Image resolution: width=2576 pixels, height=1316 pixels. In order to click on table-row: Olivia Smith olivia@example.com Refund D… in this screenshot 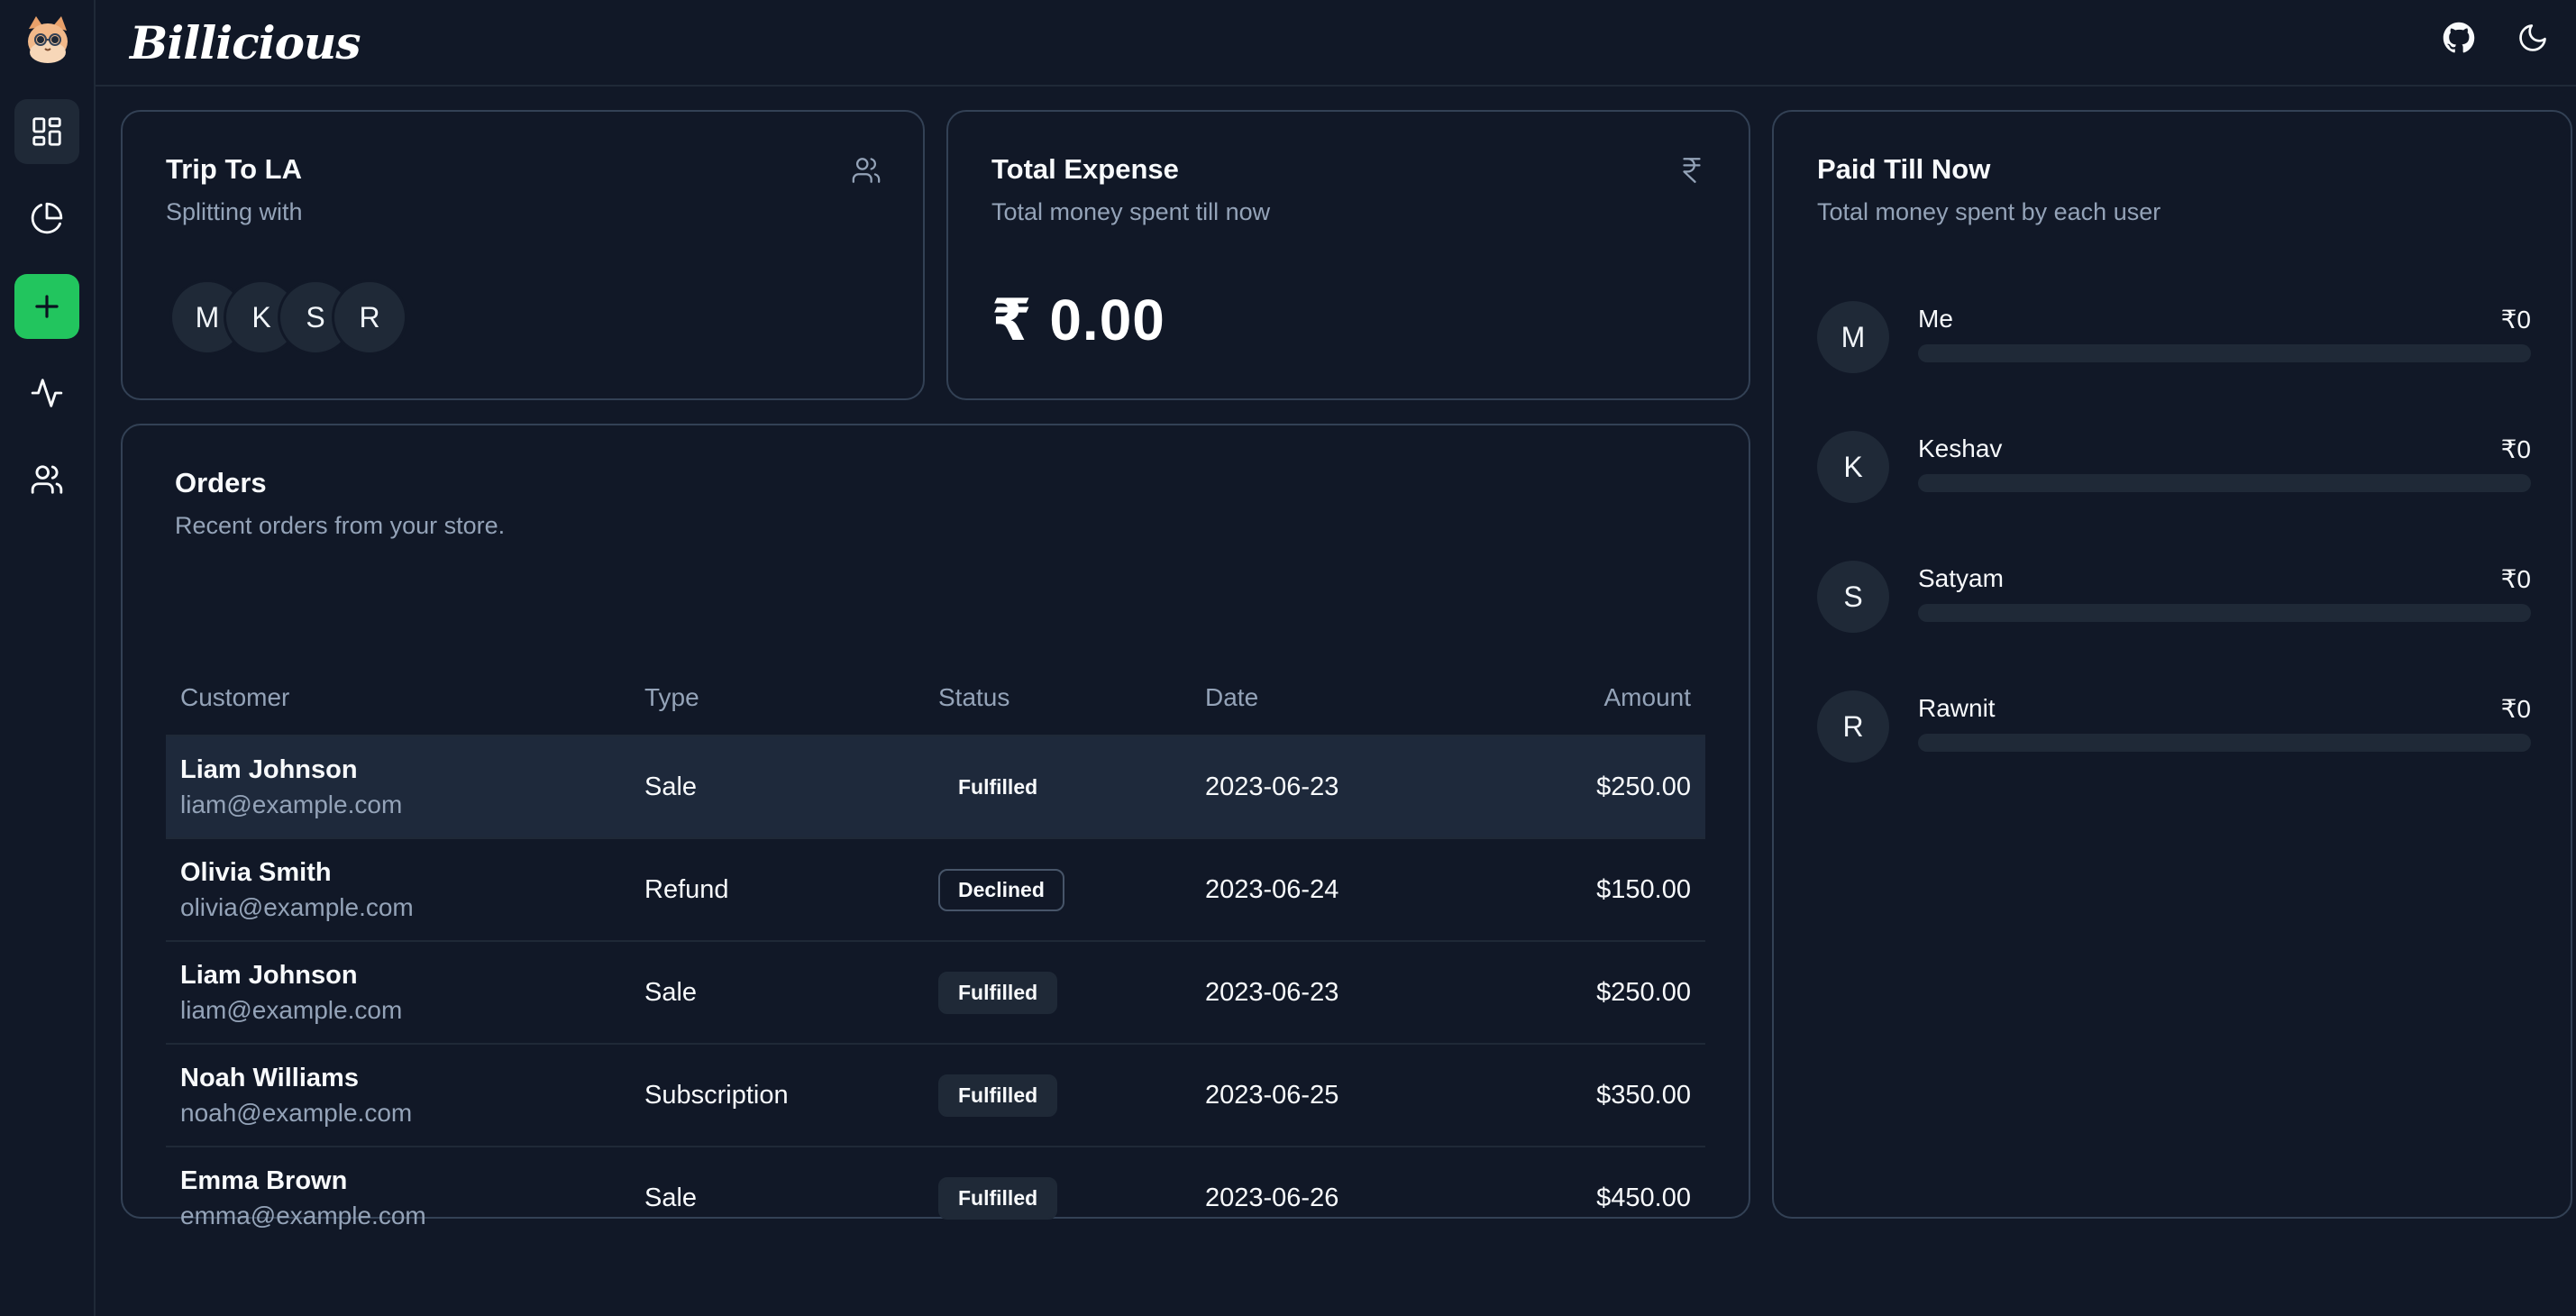, I will do `click(936, 890)`.